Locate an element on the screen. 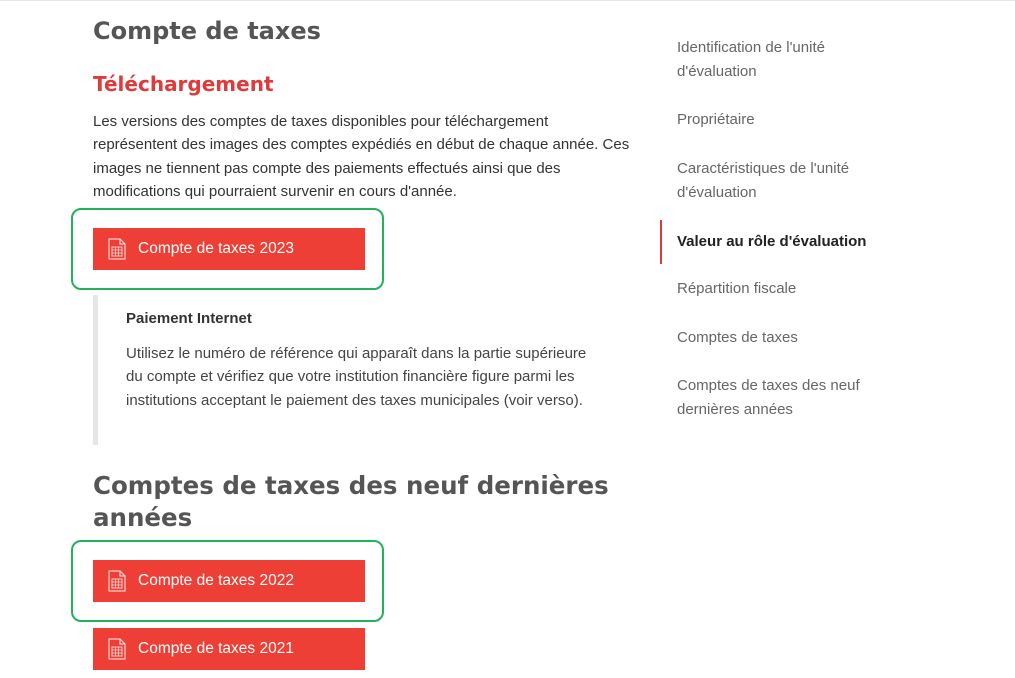 The width and height of the screenshot is (1015, 678). download-bill-2022-button: Compte de taxes 2022 is located at coordinates (229, 581).